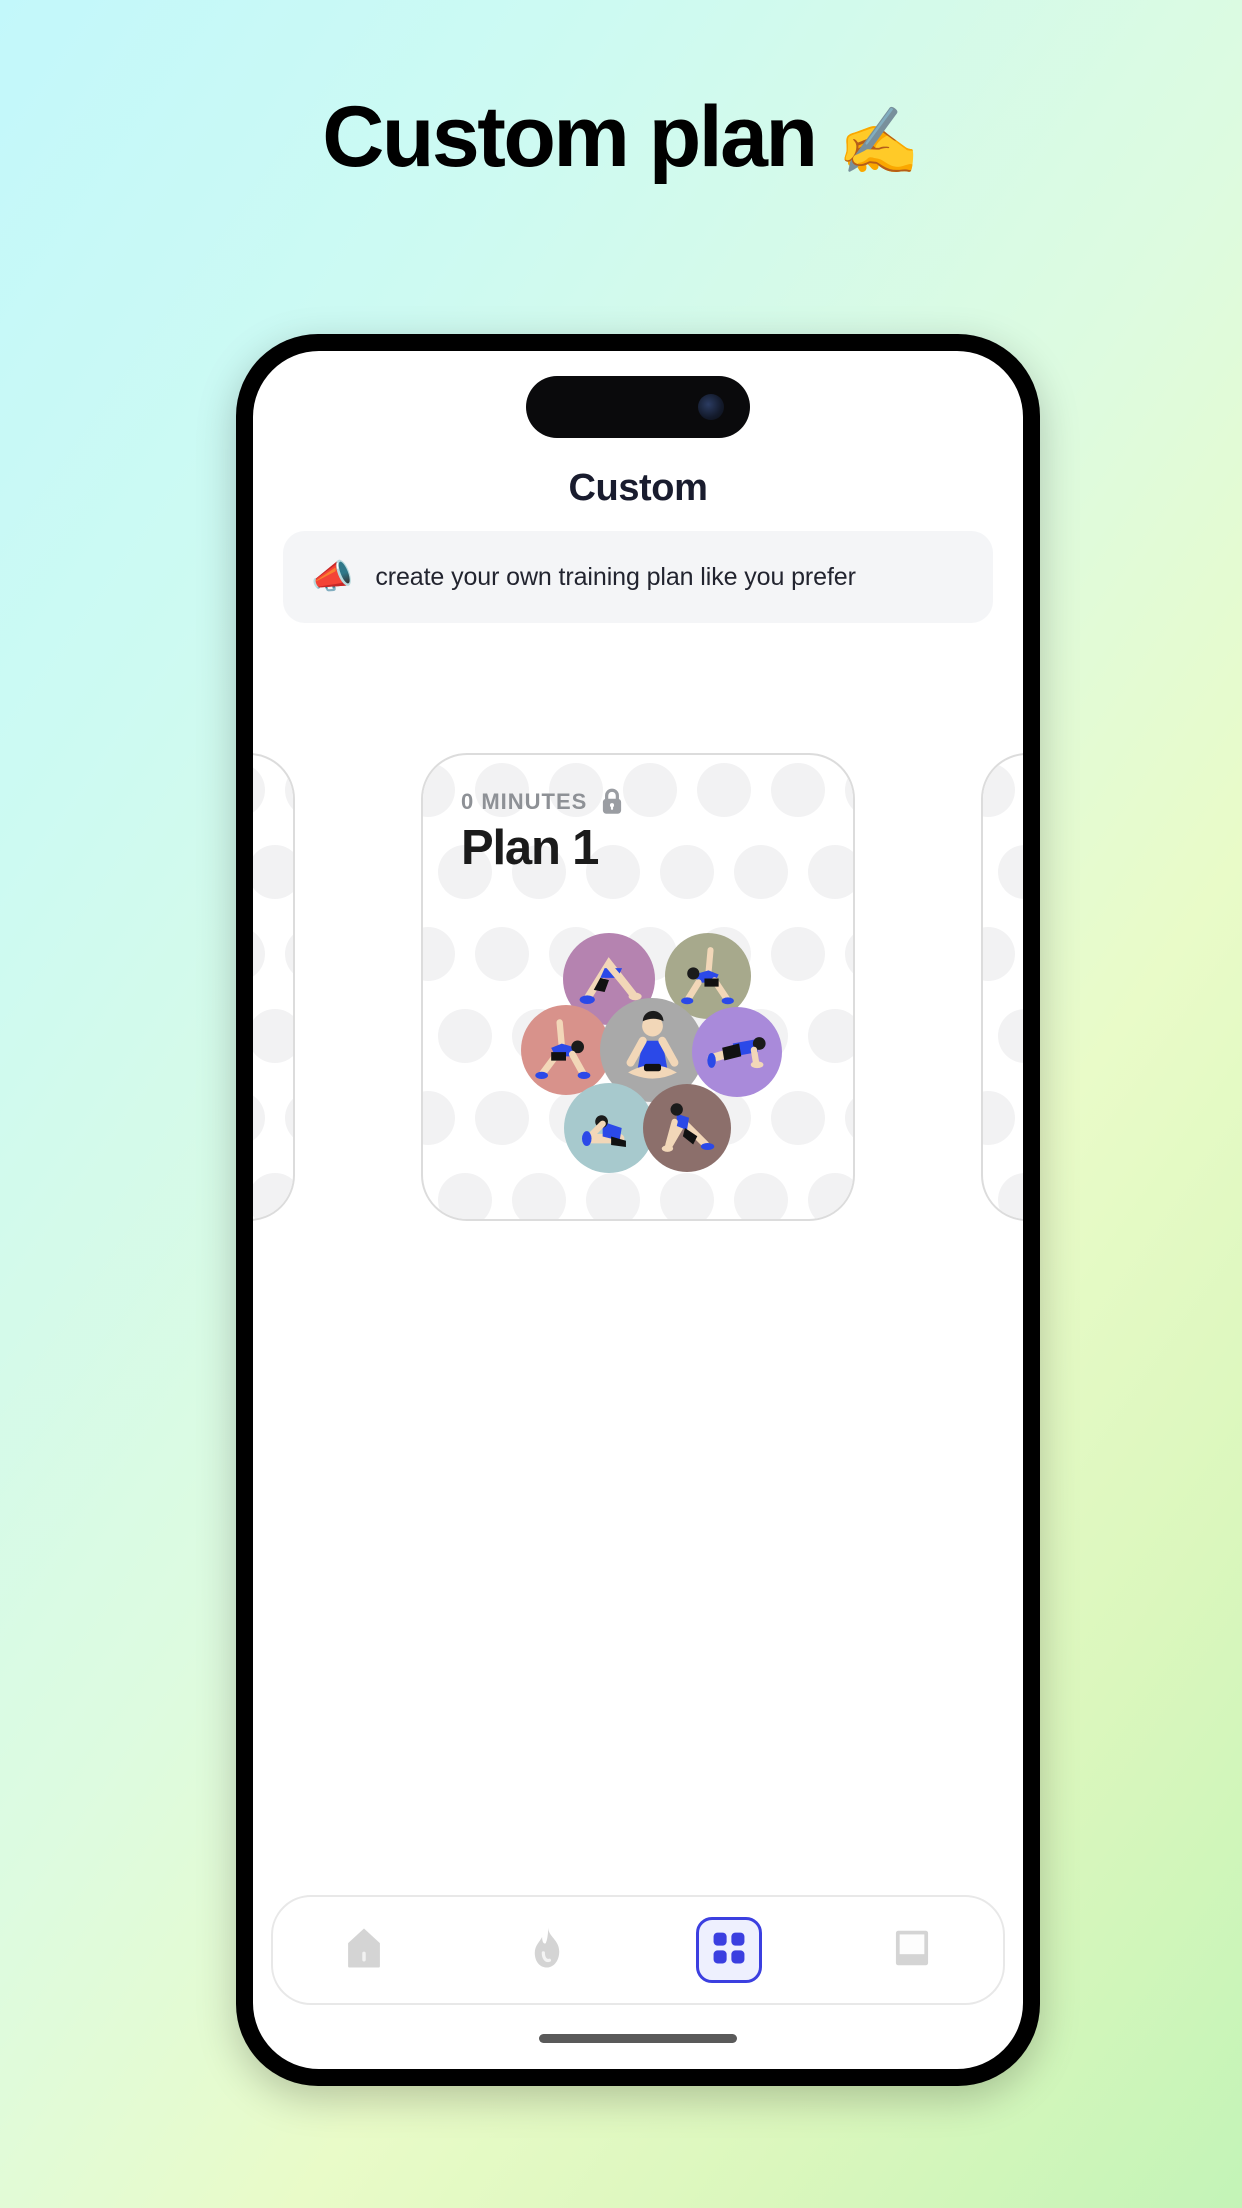 This screenshot has height=2208, width=1242. I want to click on tab-home, so click(364, 1950).